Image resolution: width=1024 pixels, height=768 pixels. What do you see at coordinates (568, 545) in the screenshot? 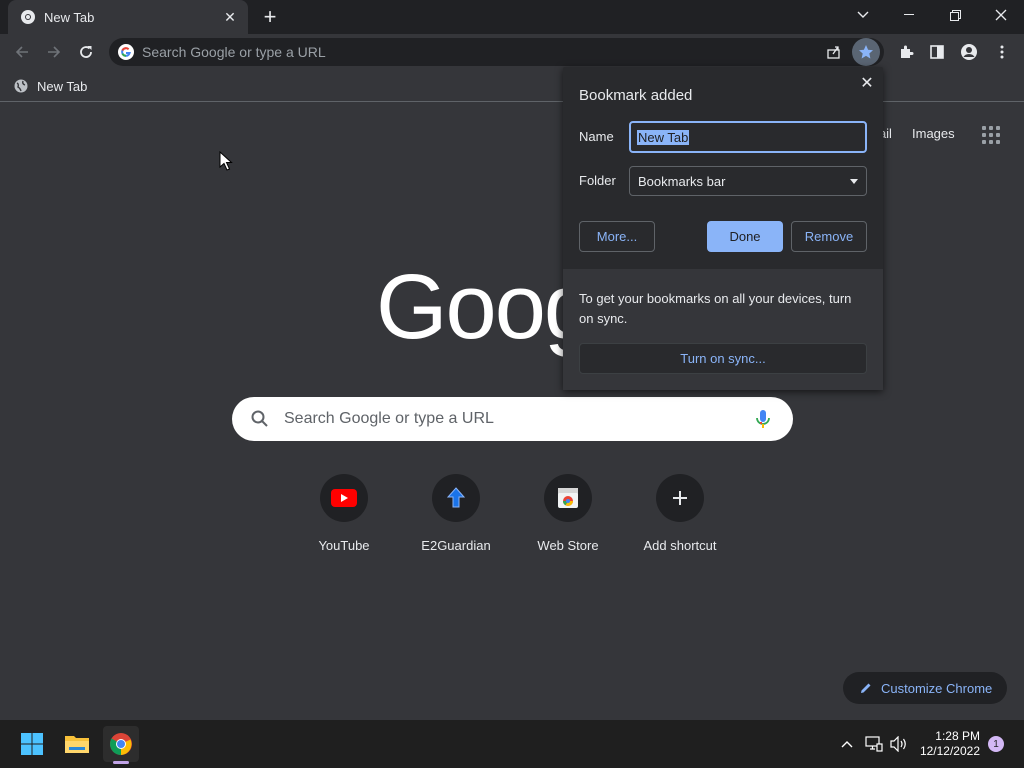
I see `shortcut-label: Web Store` at bounding box center [568, 545].